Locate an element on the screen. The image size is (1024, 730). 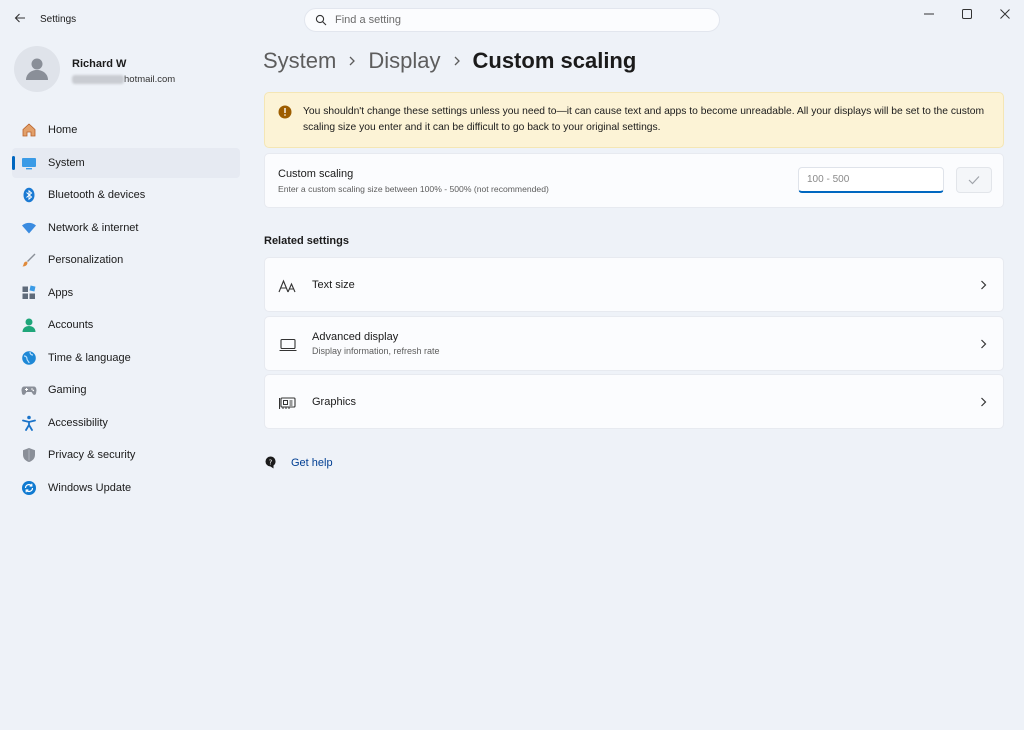
sidebar-item-privacy: Privacy & security is located at coordinates (126, 455).